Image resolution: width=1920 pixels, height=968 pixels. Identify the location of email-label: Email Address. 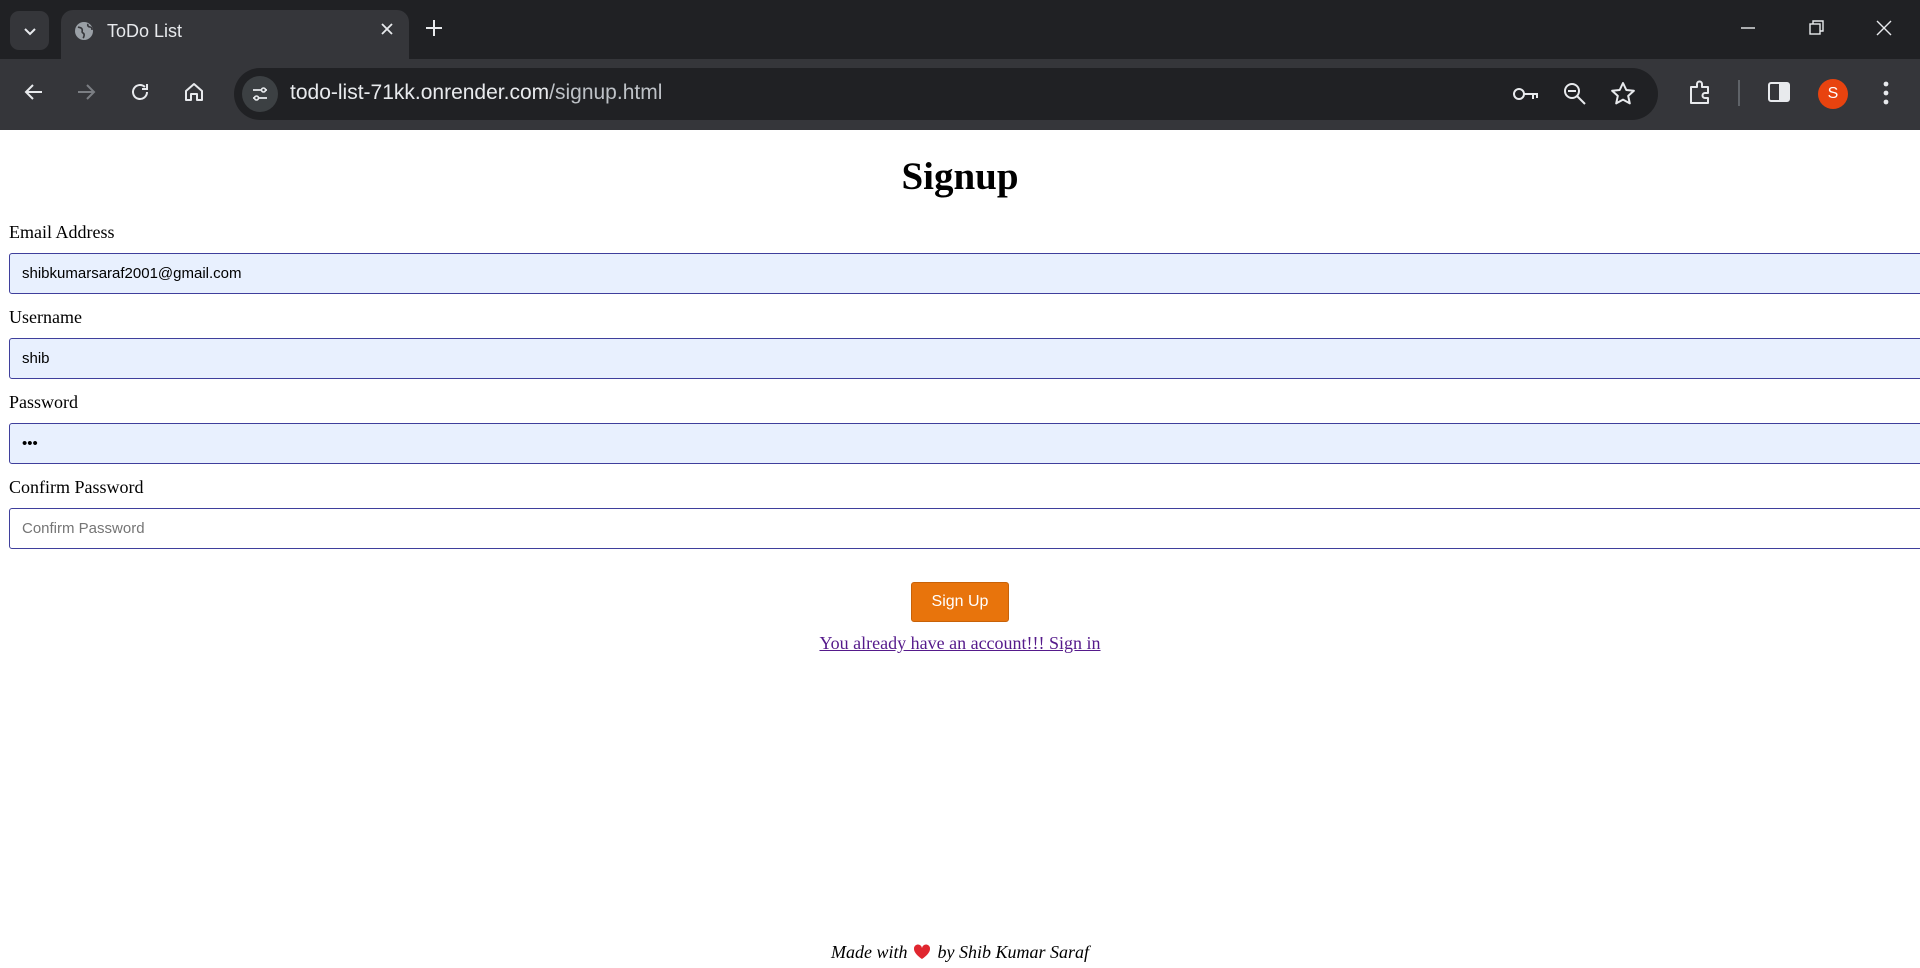
(62, 232).